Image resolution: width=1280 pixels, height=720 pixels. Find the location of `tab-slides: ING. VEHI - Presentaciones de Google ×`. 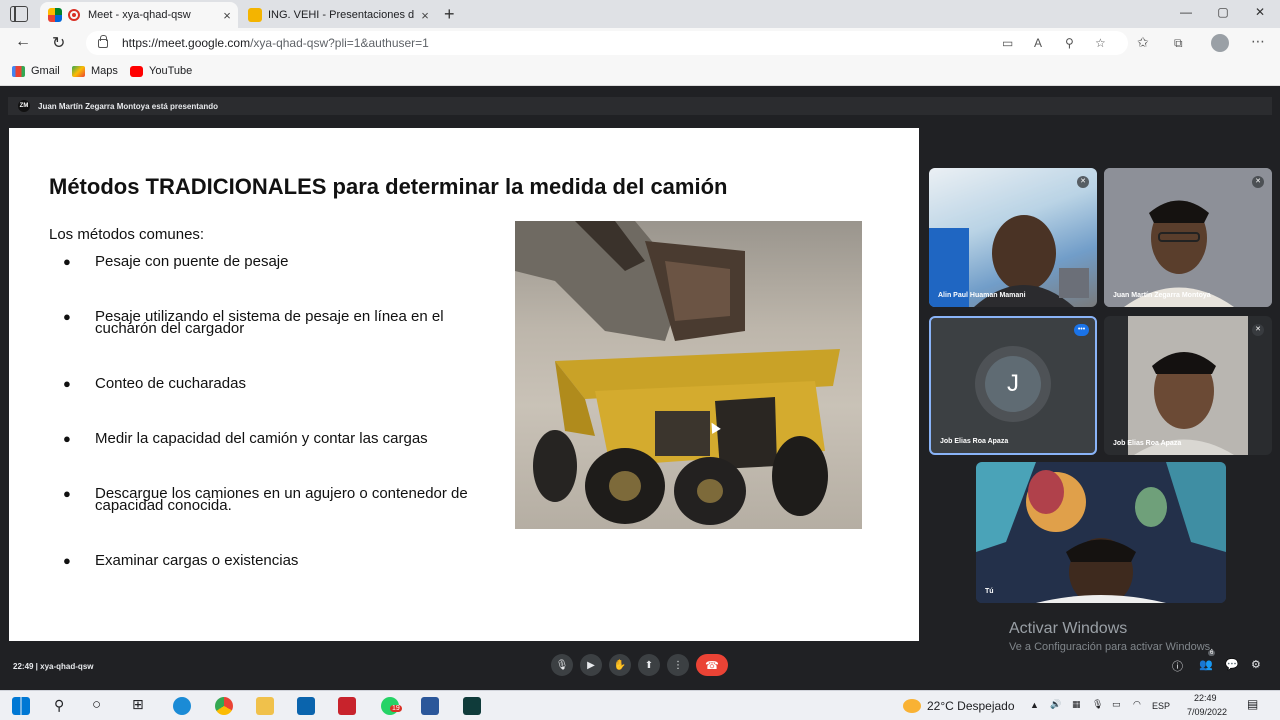

tab-slides: ING. VEHI - Presentaciones de Google × is located at coordinates (338, 15).